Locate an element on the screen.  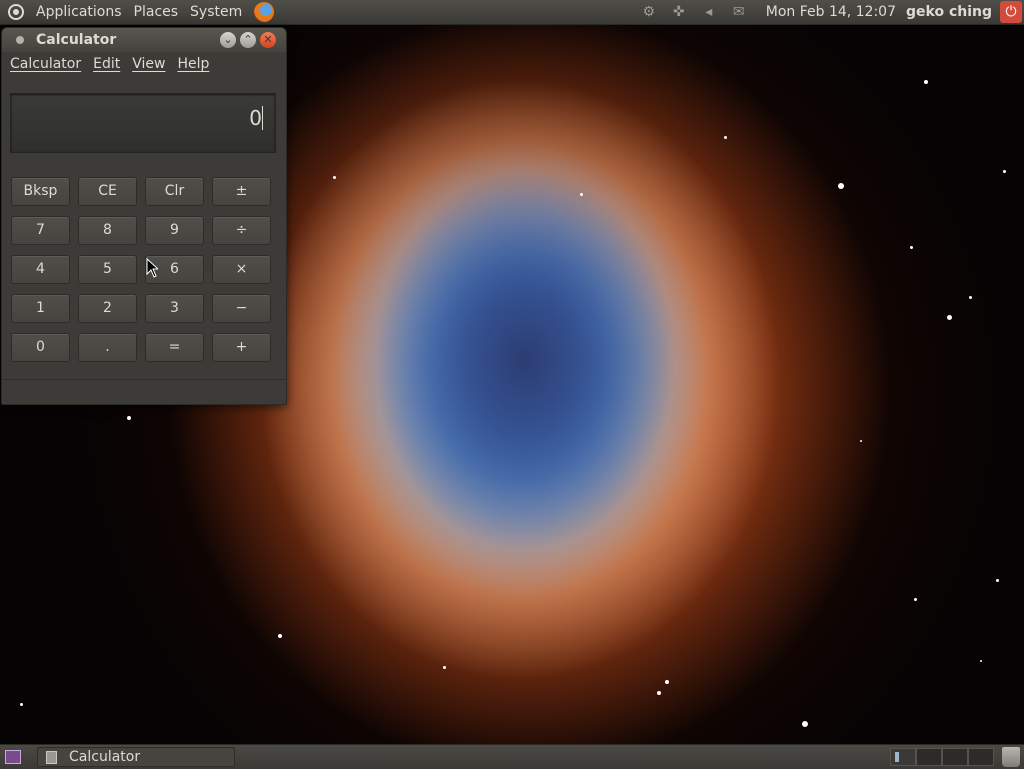
window-menu-icon is located at coordinates (20, 40).